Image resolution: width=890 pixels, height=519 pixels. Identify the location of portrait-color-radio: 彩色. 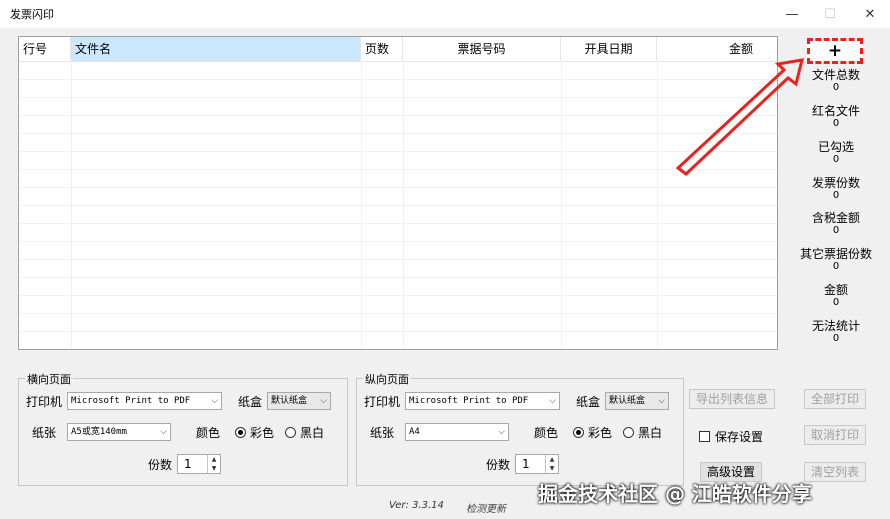
(592, 432).